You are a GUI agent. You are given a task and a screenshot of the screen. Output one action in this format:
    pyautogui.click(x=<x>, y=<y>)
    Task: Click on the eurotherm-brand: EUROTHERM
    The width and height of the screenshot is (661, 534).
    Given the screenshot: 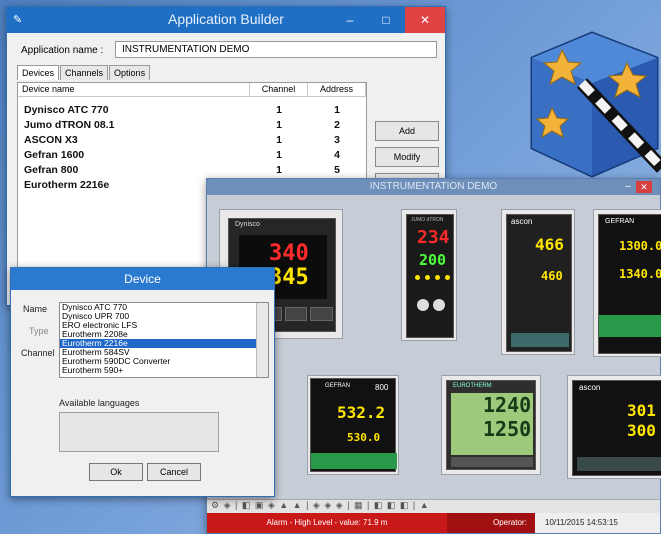 What is the action you would take?
    pyautogui.click(x=472, y=386)
    